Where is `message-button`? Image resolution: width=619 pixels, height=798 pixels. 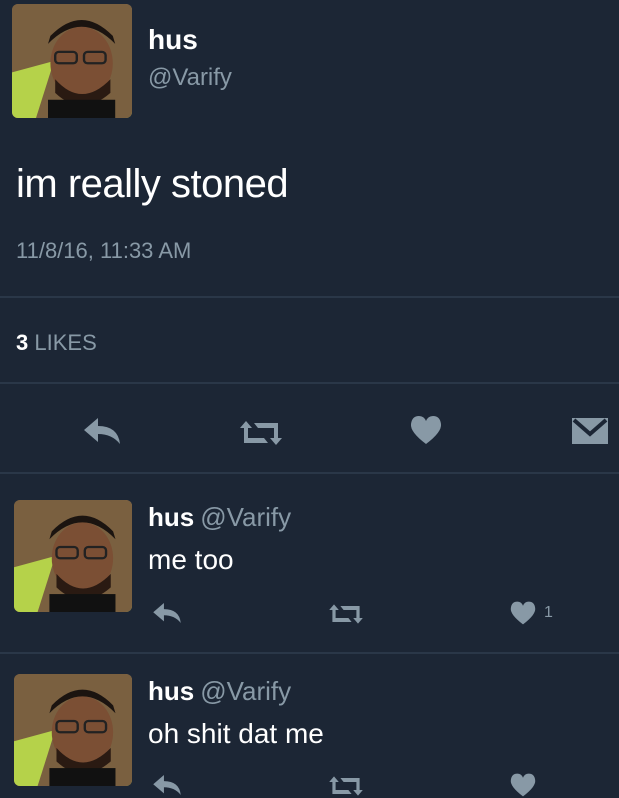 message-button is located at coordinates (590, 431).